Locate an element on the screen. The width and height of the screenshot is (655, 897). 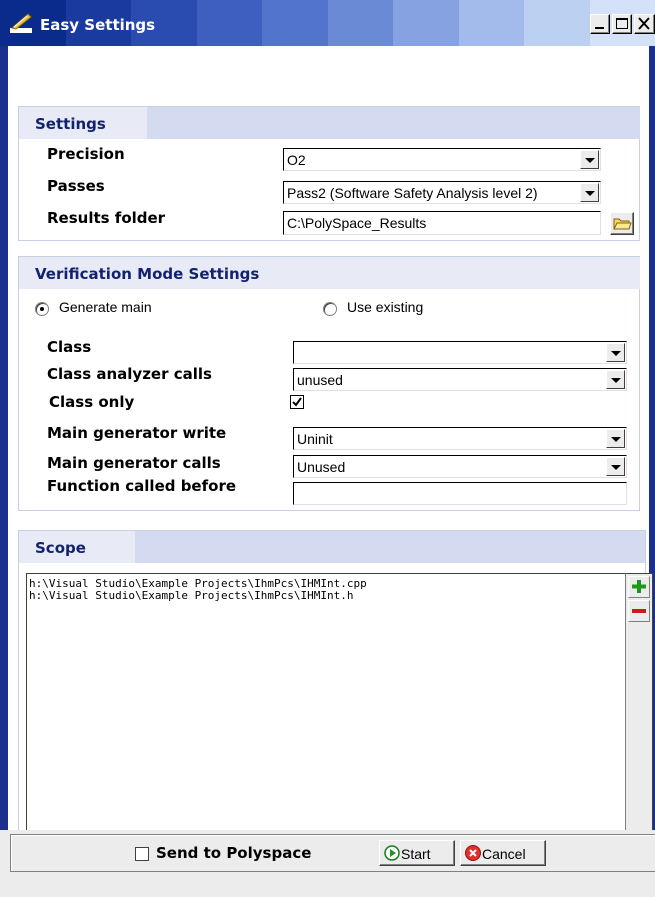
add-file-button is located at coordinates (639, 587).